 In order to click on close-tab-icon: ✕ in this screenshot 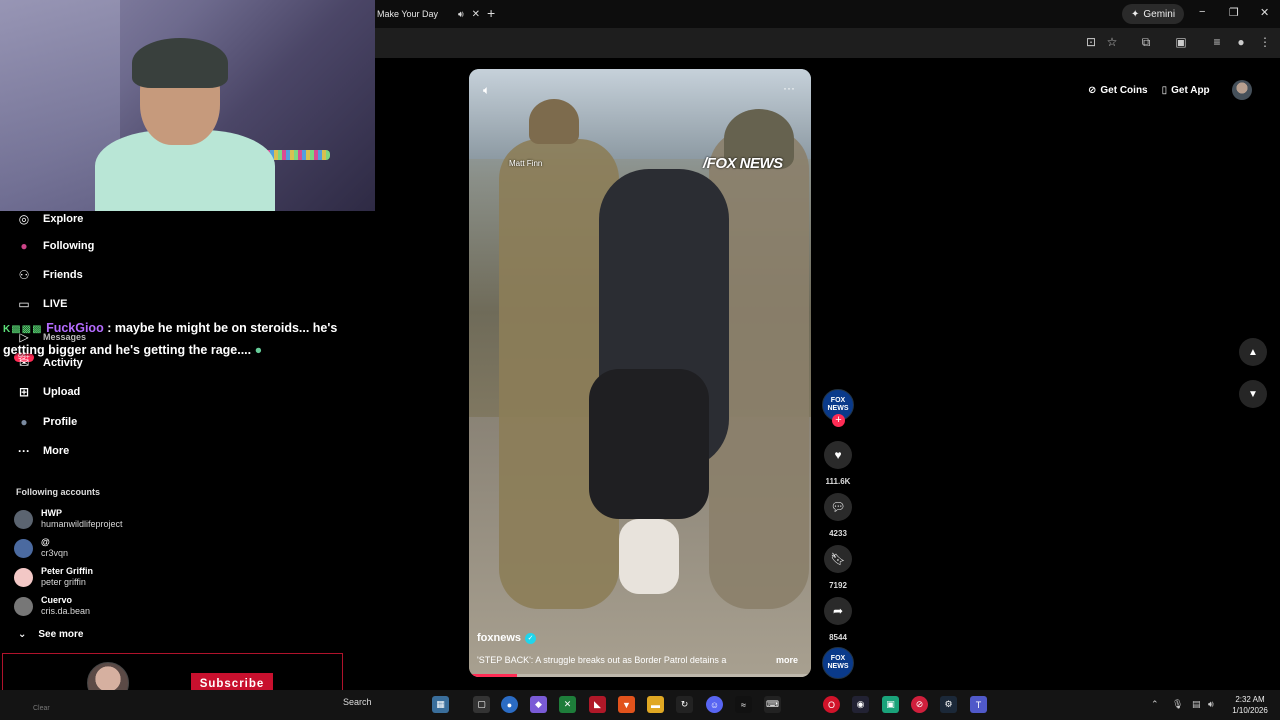, I will do `click(476, 14)`.